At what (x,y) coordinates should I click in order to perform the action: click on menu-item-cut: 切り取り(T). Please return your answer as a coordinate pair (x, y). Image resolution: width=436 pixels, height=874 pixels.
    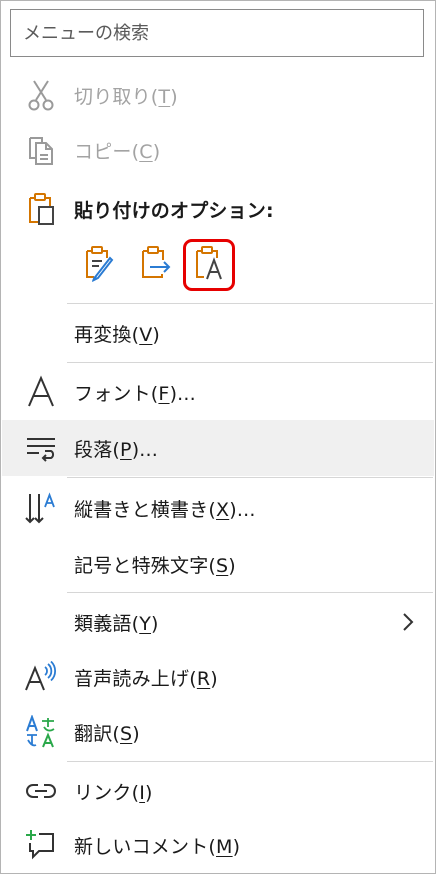
    Looking at the image, I should click on (218, 95).